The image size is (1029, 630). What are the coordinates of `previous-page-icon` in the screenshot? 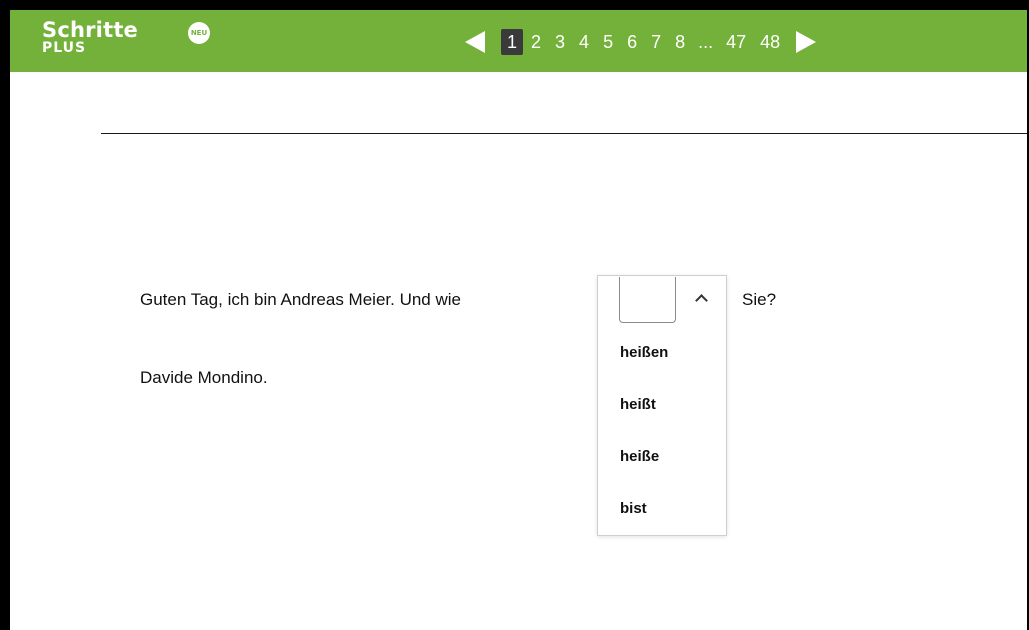 It's located at (475, 42).